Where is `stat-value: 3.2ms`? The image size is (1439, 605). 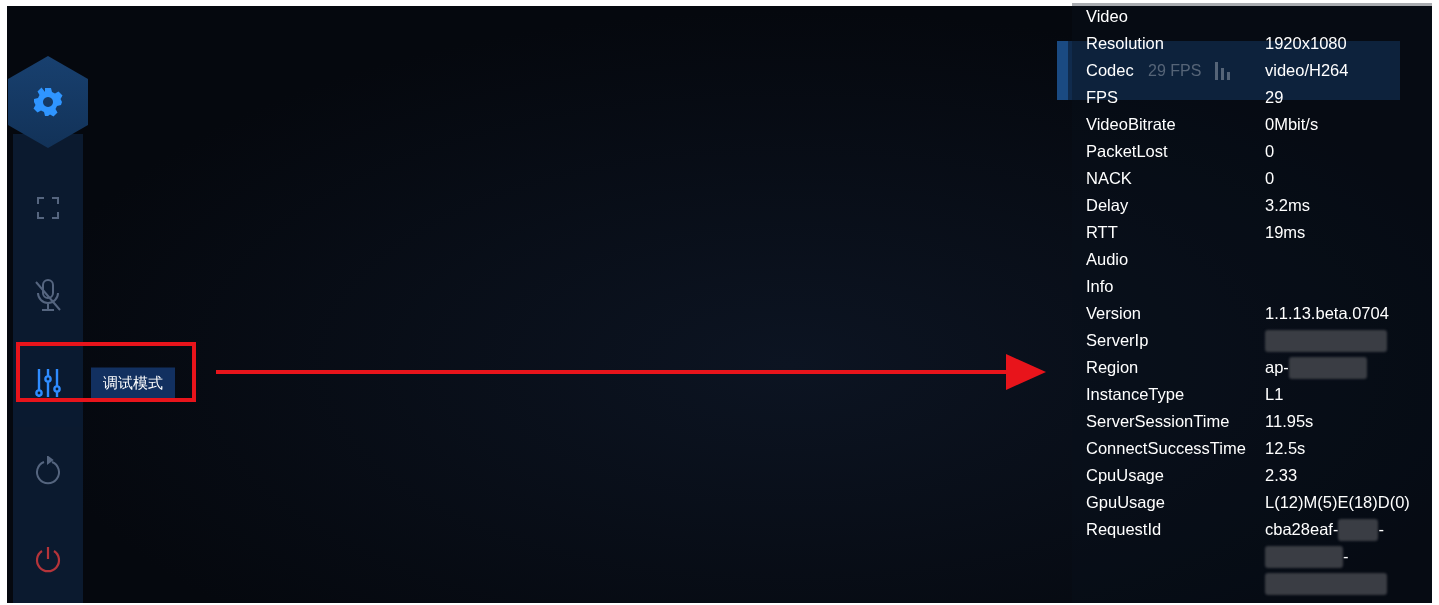 stat-value: 3.2ms is located at coordinates (1287, 205).